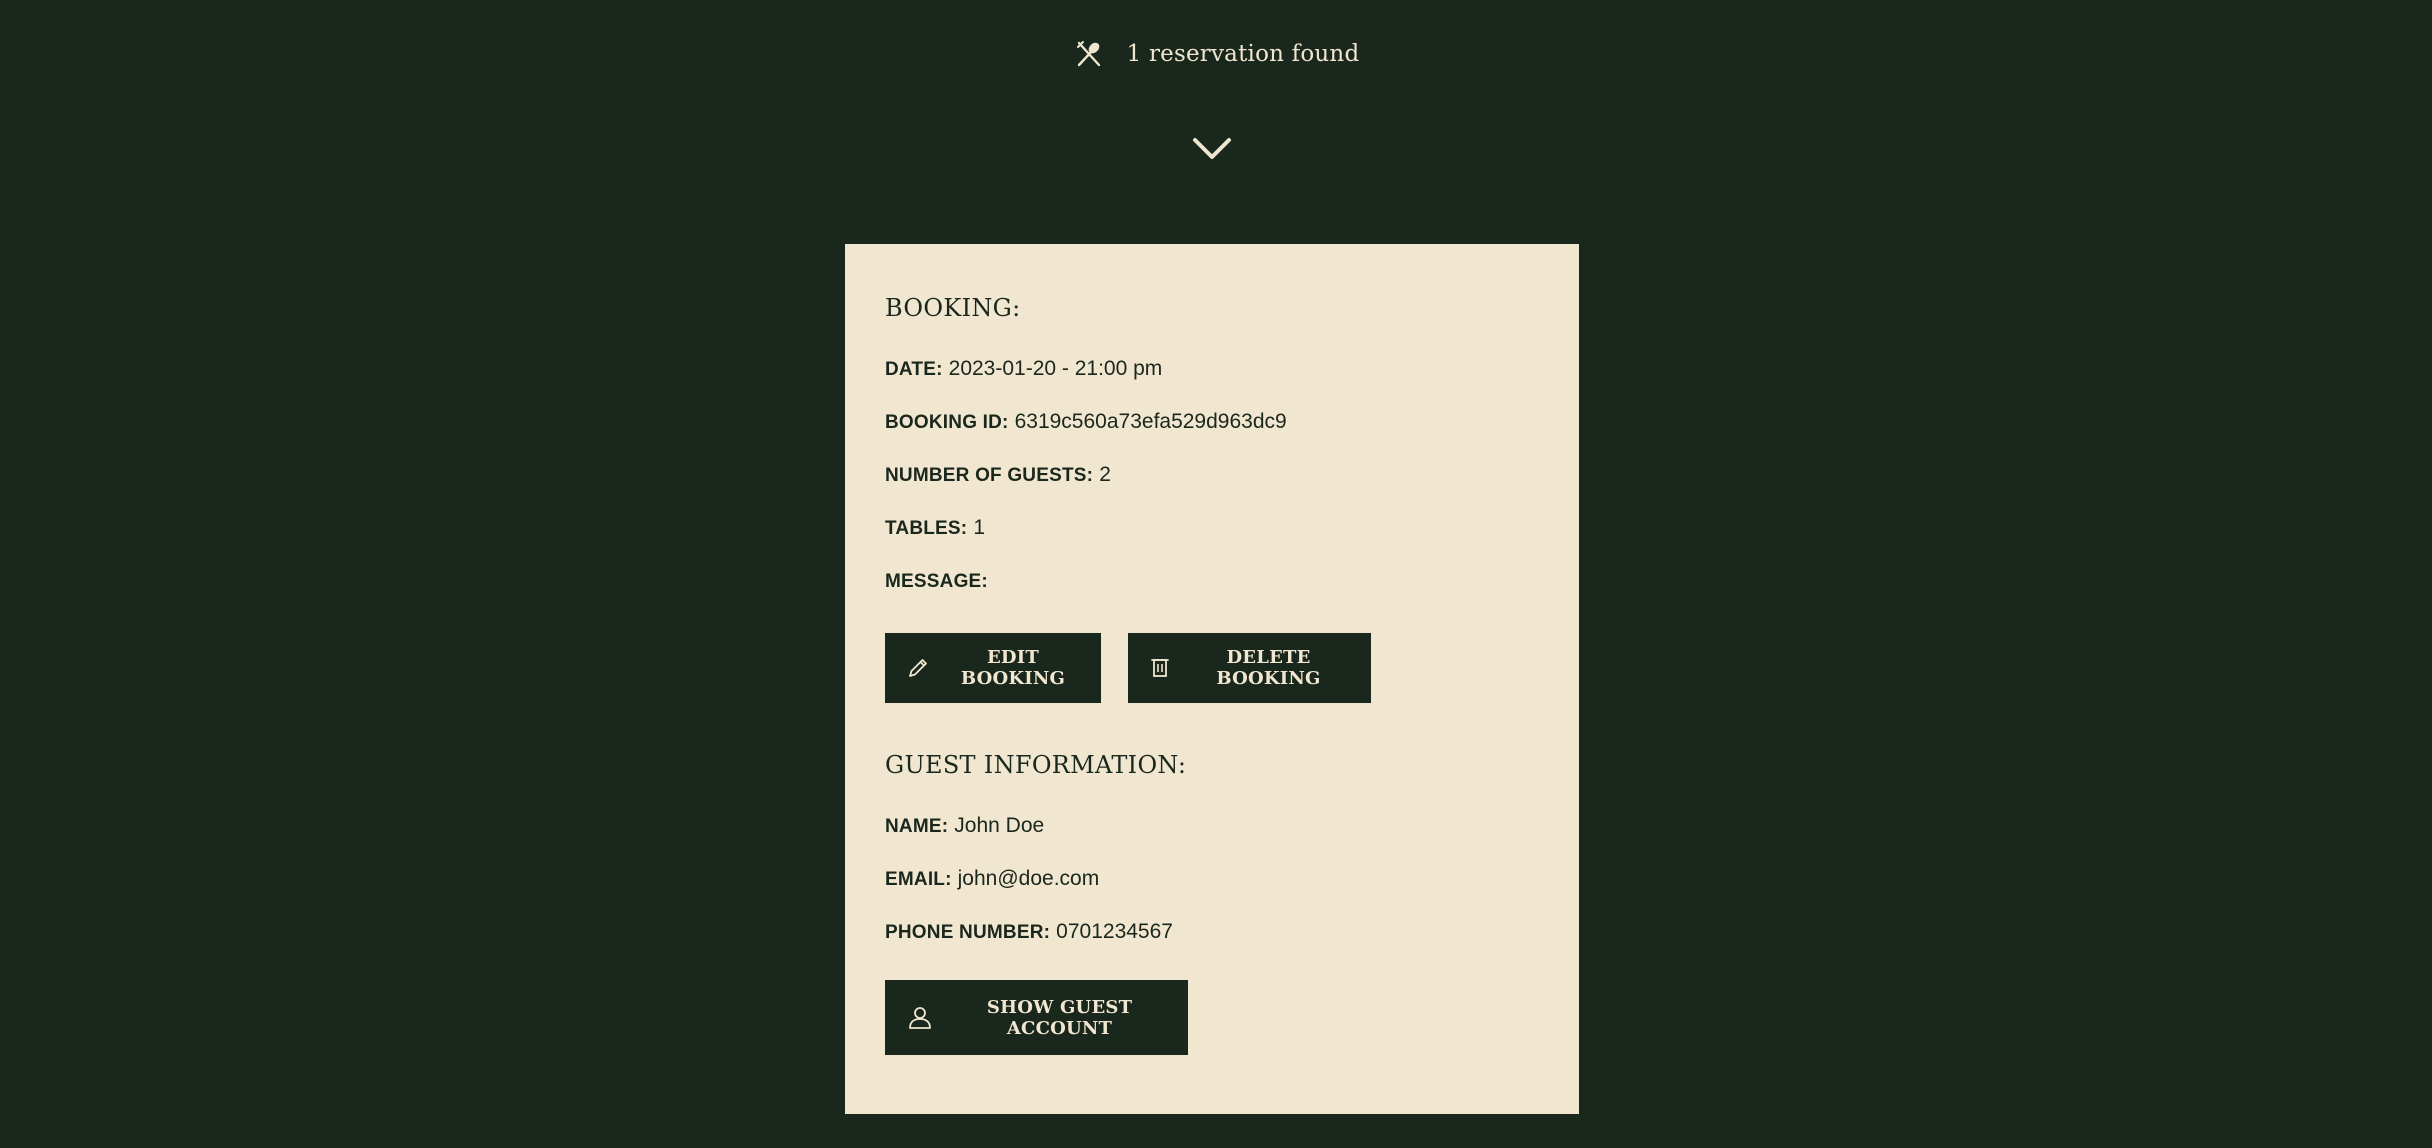 The image size is (2432, 1148). I want to click on phone-value: 0701234567, so click(1114, 931).